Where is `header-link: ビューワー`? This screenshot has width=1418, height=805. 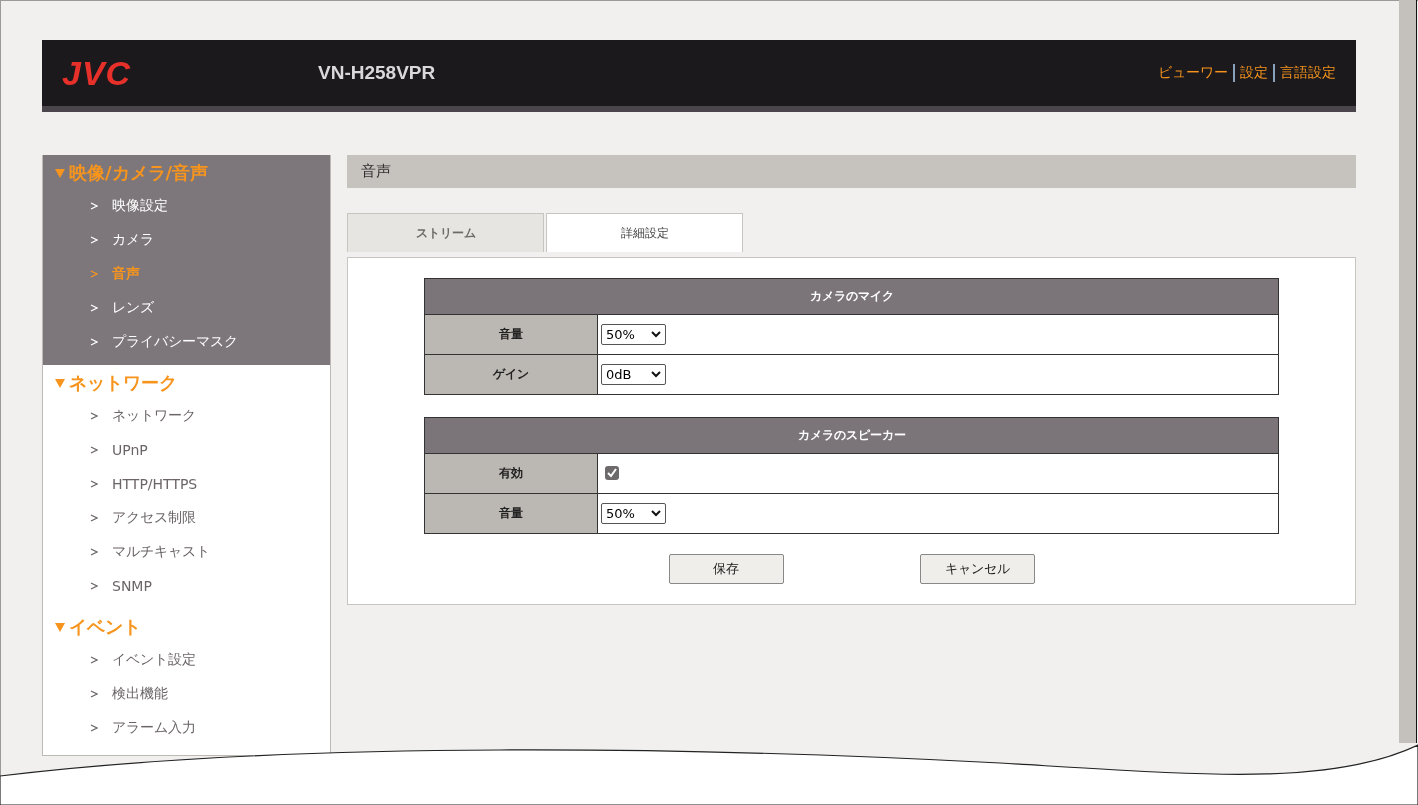 header-link: ビューワー is located at coordinates (1193, 73).